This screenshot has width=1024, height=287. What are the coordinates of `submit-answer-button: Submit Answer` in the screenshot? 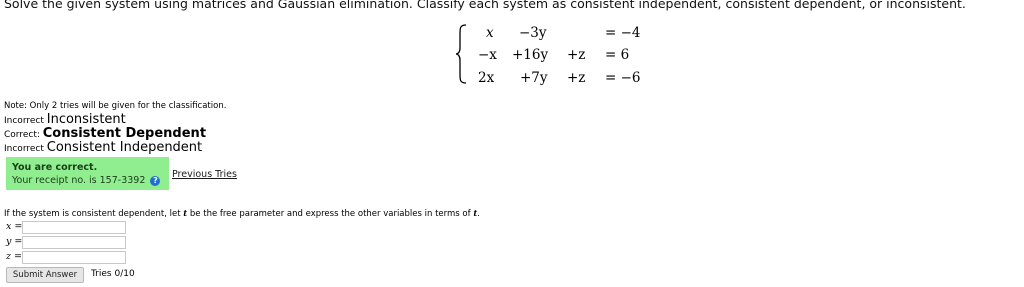 It's located at (45, 275).